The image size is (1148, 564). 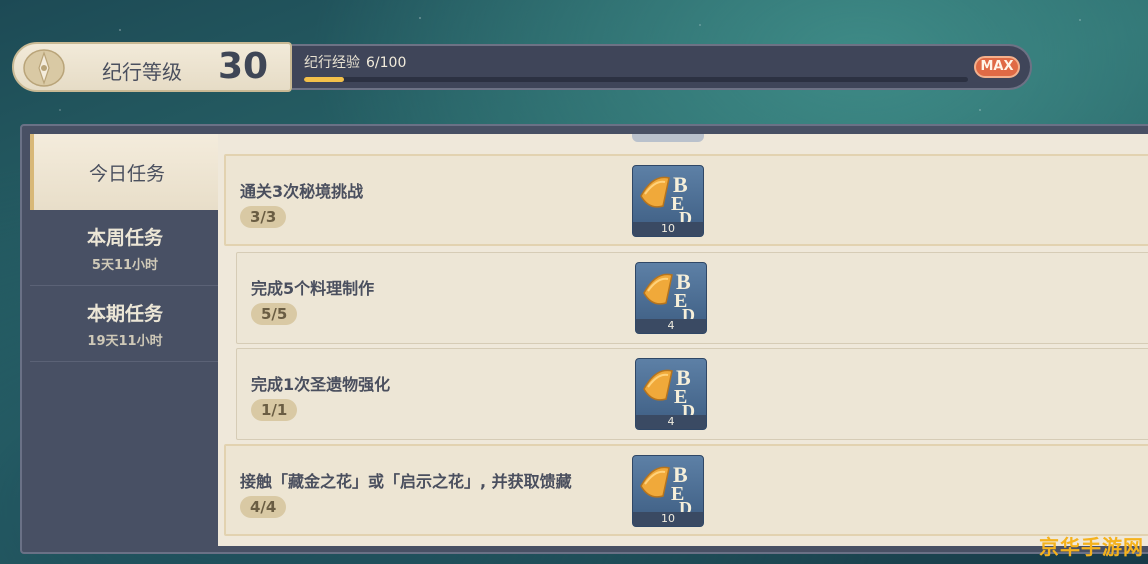 I want to click on task-progress: 4/4, so click(x=263, y=507).